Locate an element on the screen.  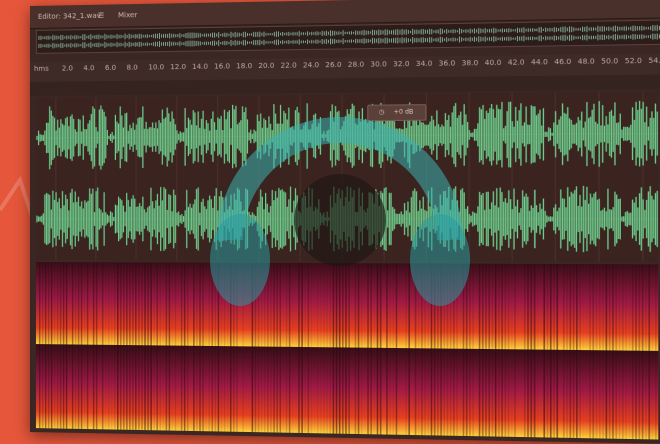
ruler-tick-label: 20.0 is located at coordinates (266, 66).